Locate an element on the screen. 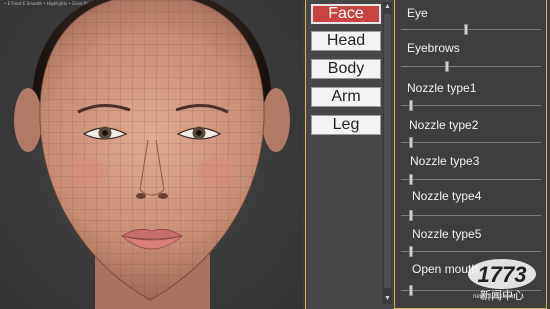 The image size is (550, 309). slider-eyebrows is located at coordinates (471, 66).